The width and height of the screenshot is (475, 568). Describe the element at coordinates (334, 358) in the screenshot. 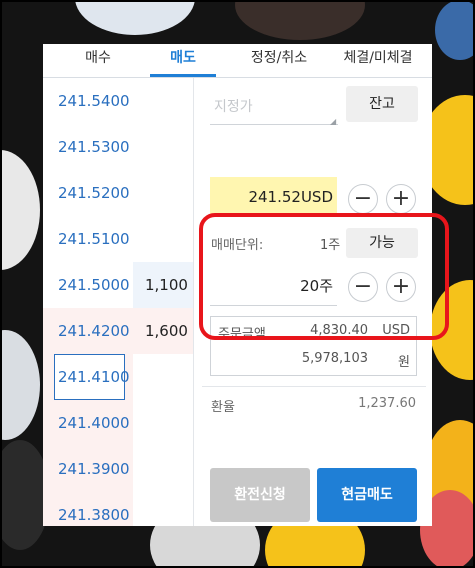

I see `order-amount-krw: 5,978,103` at that location.